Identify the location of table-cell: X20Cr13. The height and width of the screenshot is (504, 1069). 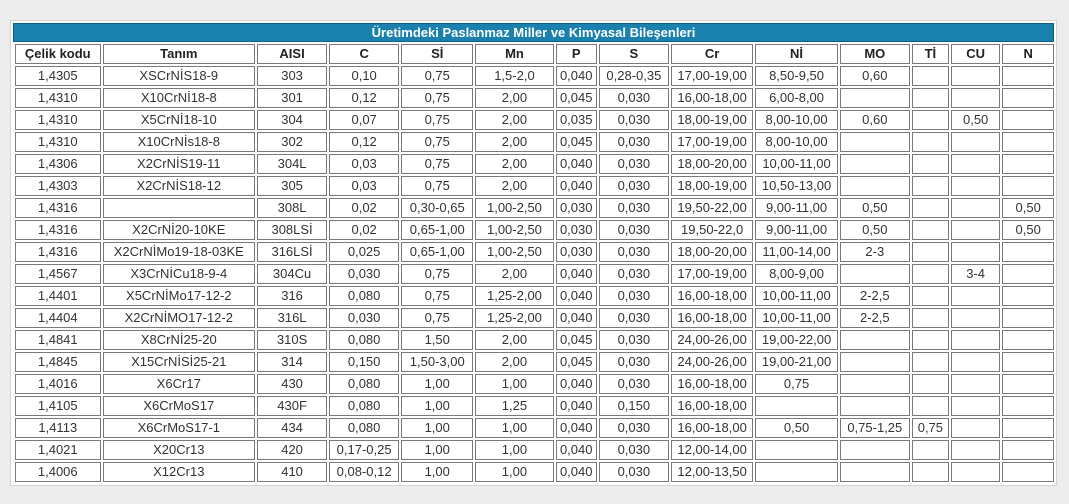
(179, 450).